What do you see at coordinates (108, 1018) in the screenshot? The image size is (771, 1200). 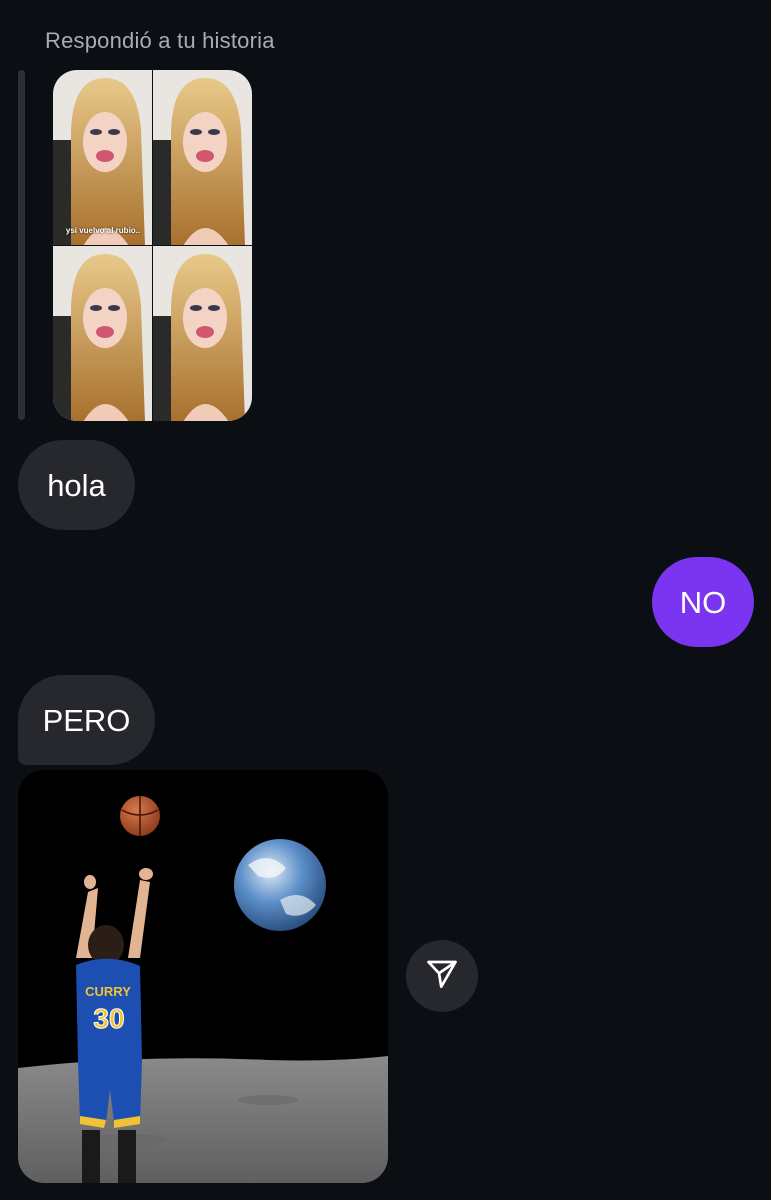 I see `jersey-number: 30` at bounding box center [108, 1018].